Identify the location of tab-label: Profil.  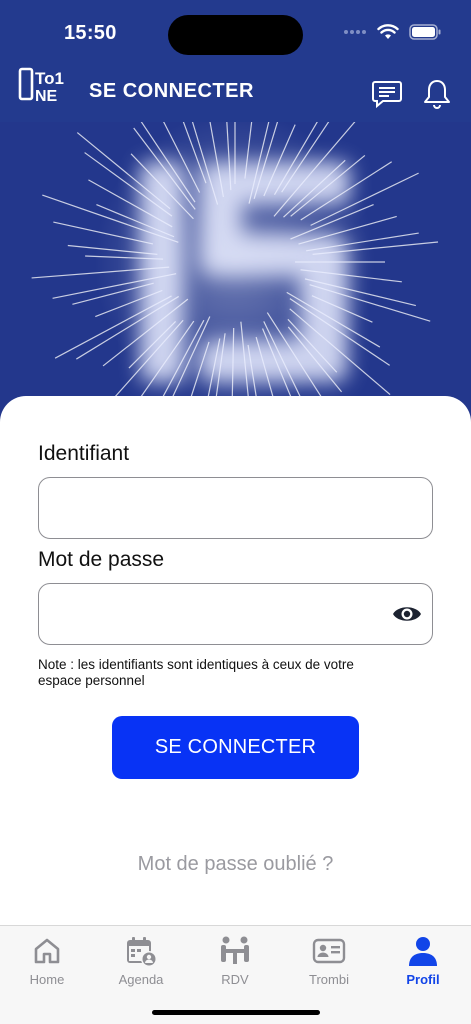
(423, 979).